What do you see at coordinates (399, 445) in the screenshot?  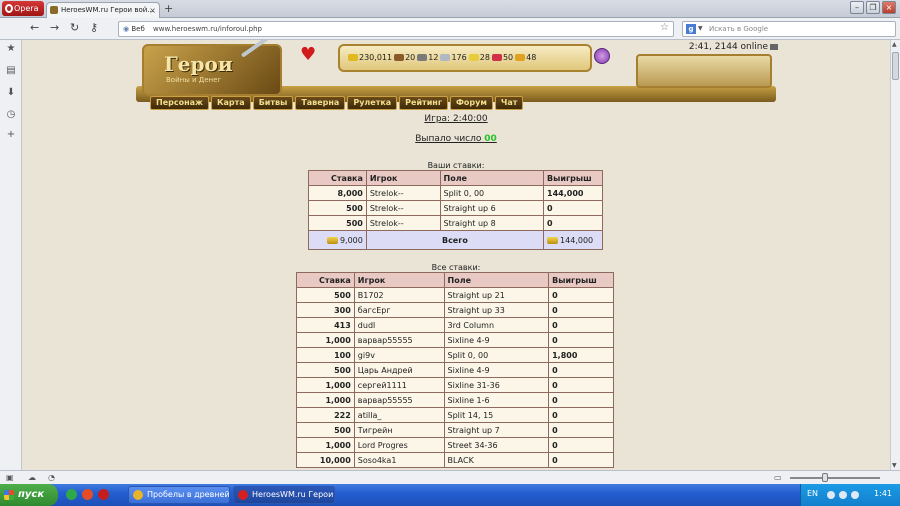 I see `player-link: Lord Progres` at bounding box center [399, 445].